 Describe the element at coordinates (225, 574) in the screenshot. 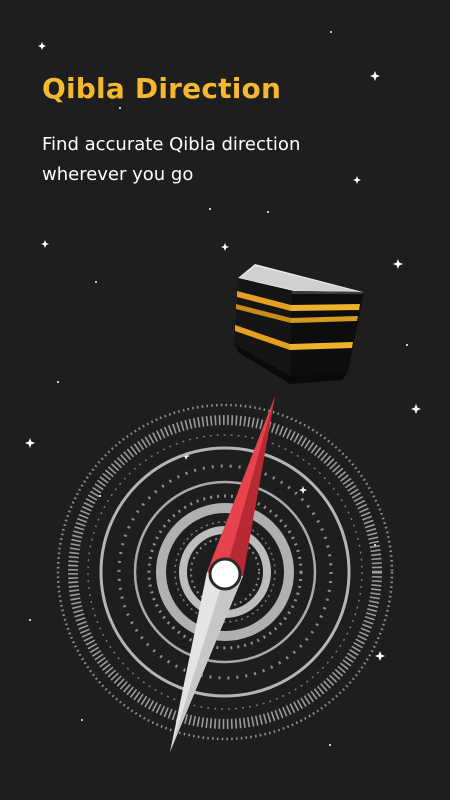

I see `compass-pivot` at that location.